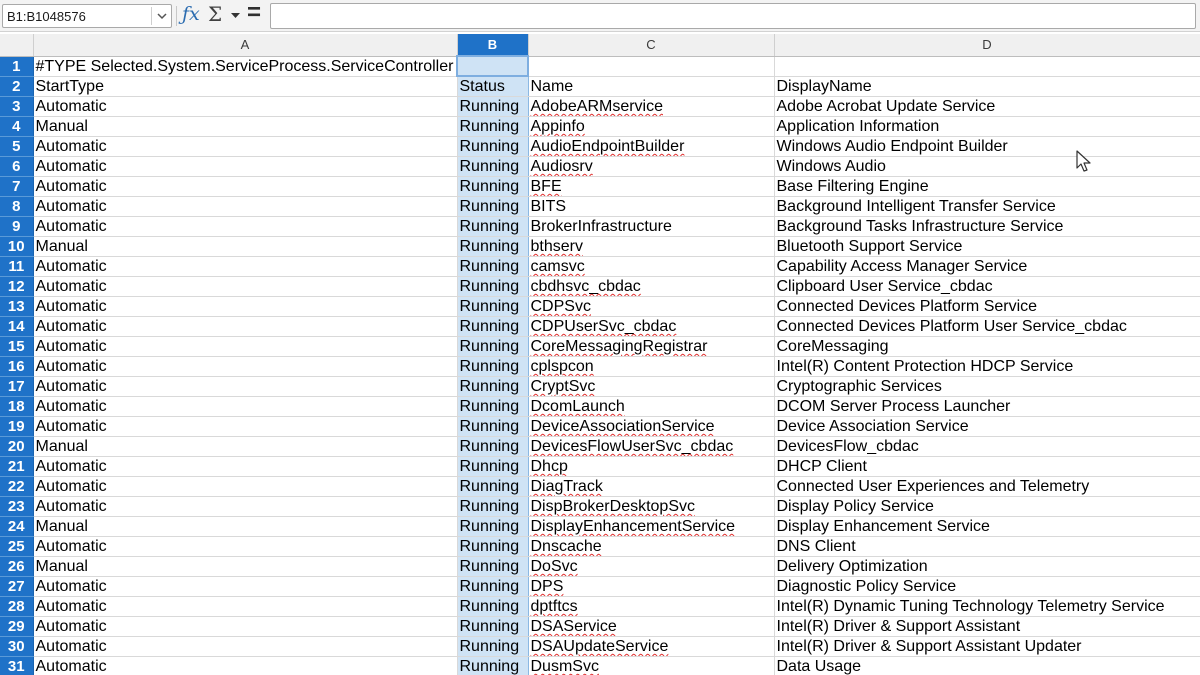 The image size is (1200, 675). Describe the element at coordinates (987, 466) in the screenshot. I see `cell-d: DHCP Client` at that location.